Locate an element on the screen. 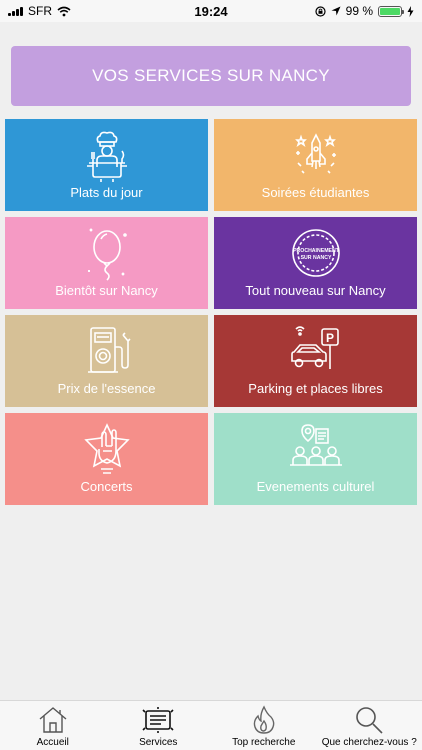 The height and width of the screenshot is (750, 422). tile-label: Tout nouveau sur Nancy is located at coordinates (315, 290).